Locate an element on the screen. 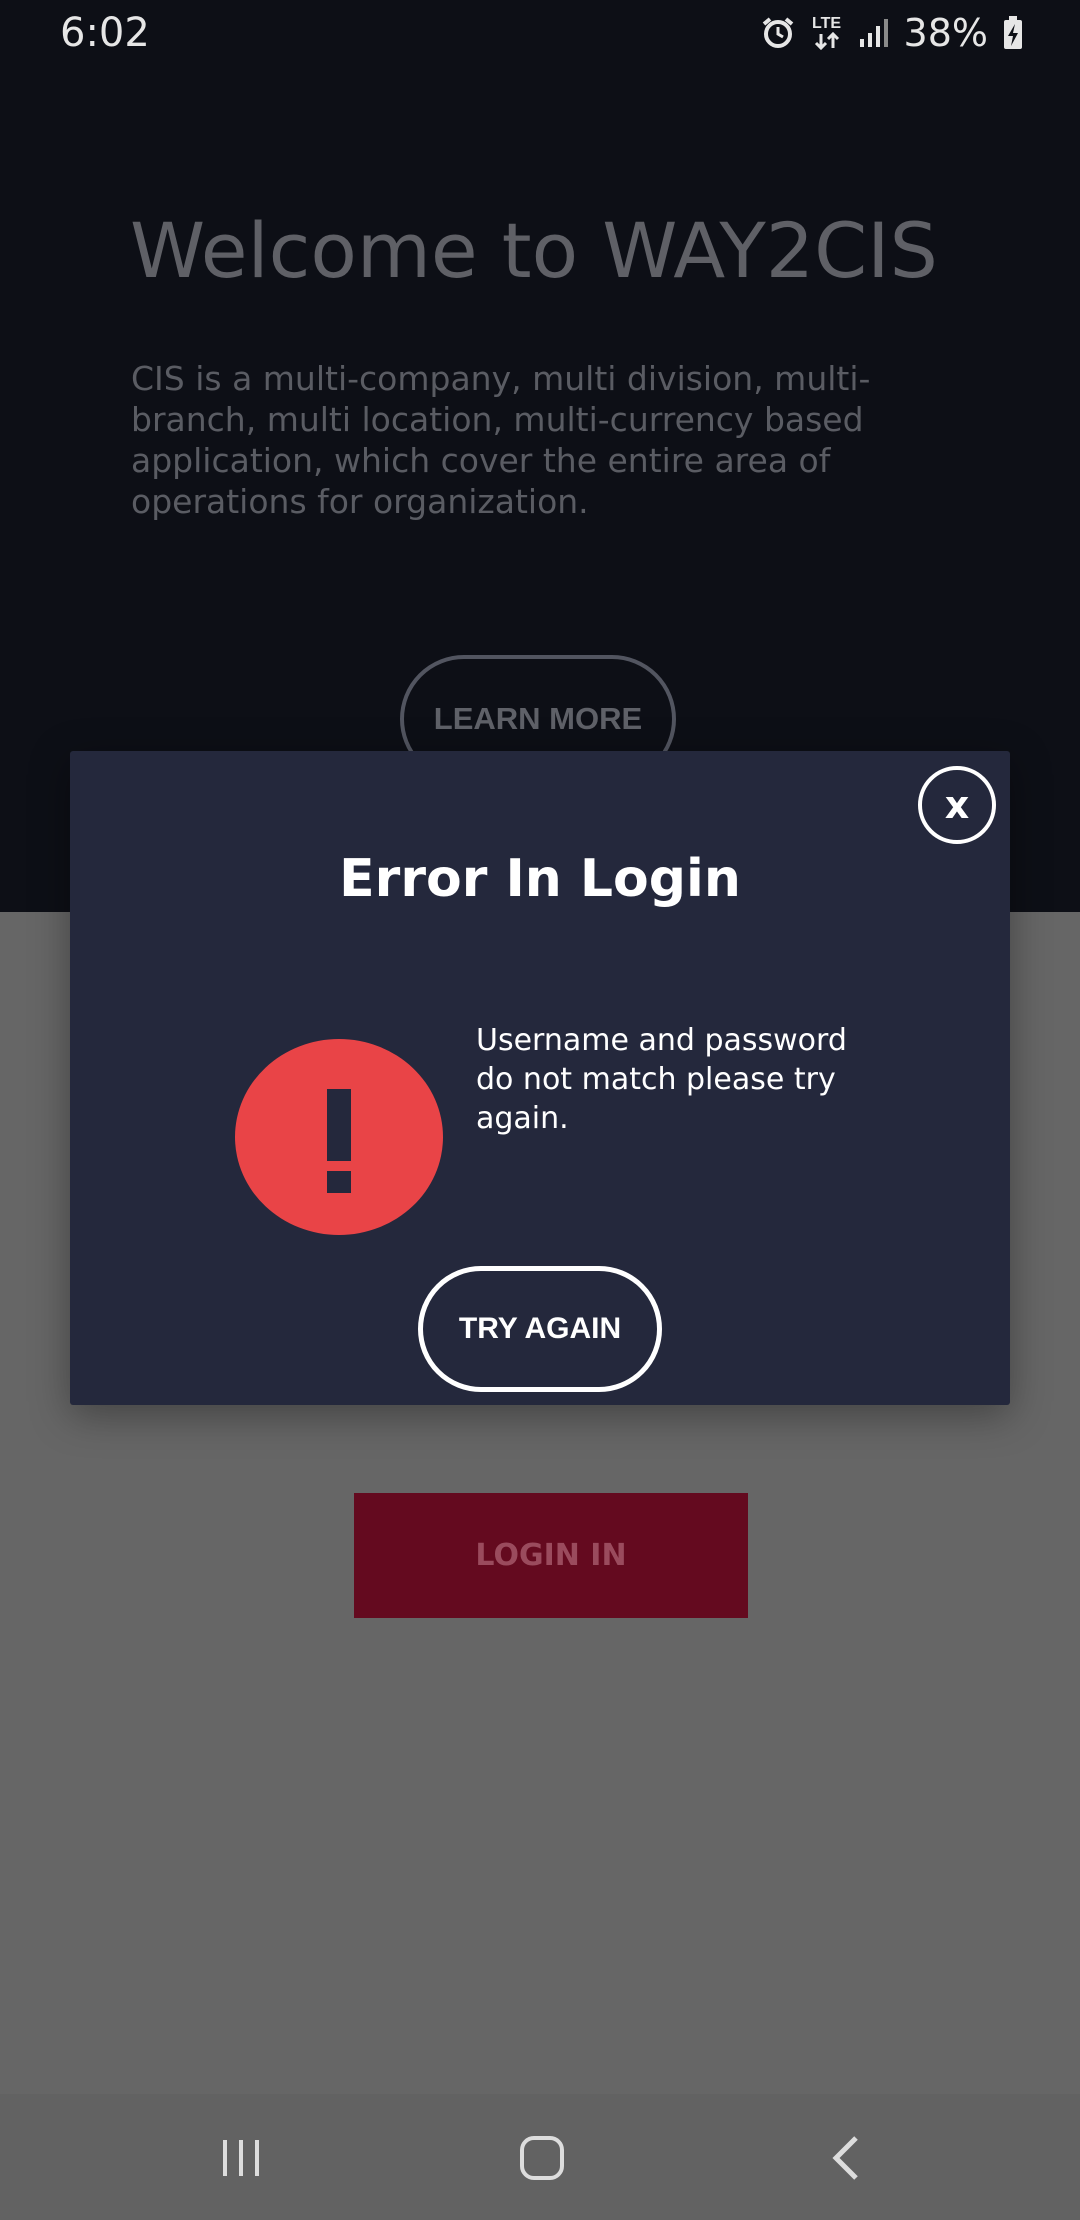  home-icon is located at coordinates (542, 2158).